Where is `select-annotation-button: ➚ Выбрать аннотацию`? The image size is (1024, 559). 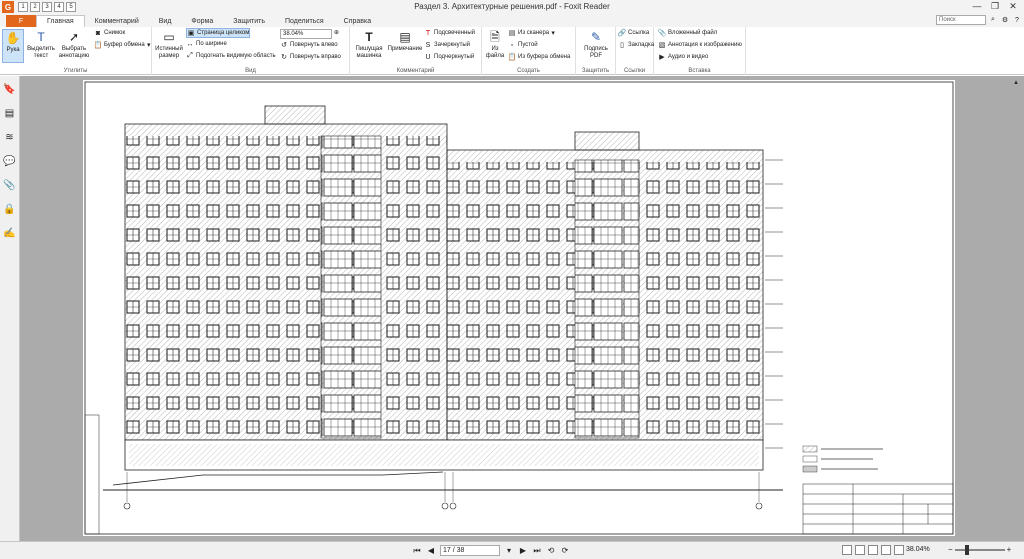 select-annotation-button: ➚ Выбрать аннотацию is located at coordinates (74, 44).